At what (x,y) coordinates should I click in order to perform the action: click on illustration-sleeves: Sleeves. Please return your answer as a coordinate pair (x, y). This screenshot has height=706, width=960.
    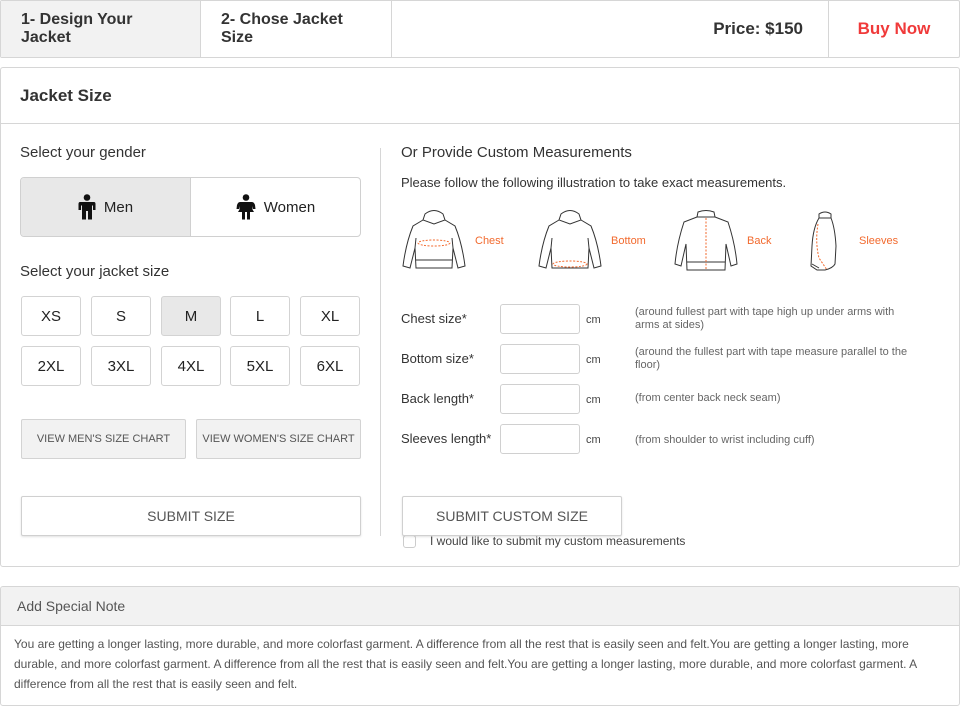
    Looking at the image, I should click on (853, 241).